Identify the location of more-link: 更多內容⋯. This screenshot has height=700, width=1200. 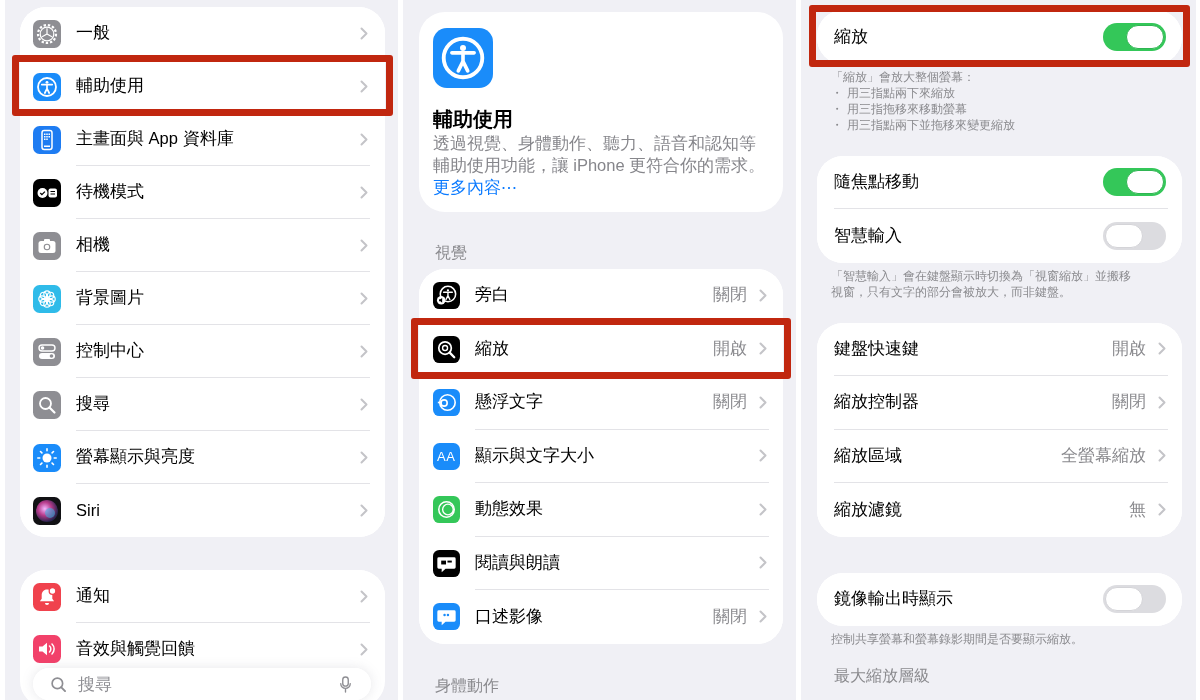
(475, 187).